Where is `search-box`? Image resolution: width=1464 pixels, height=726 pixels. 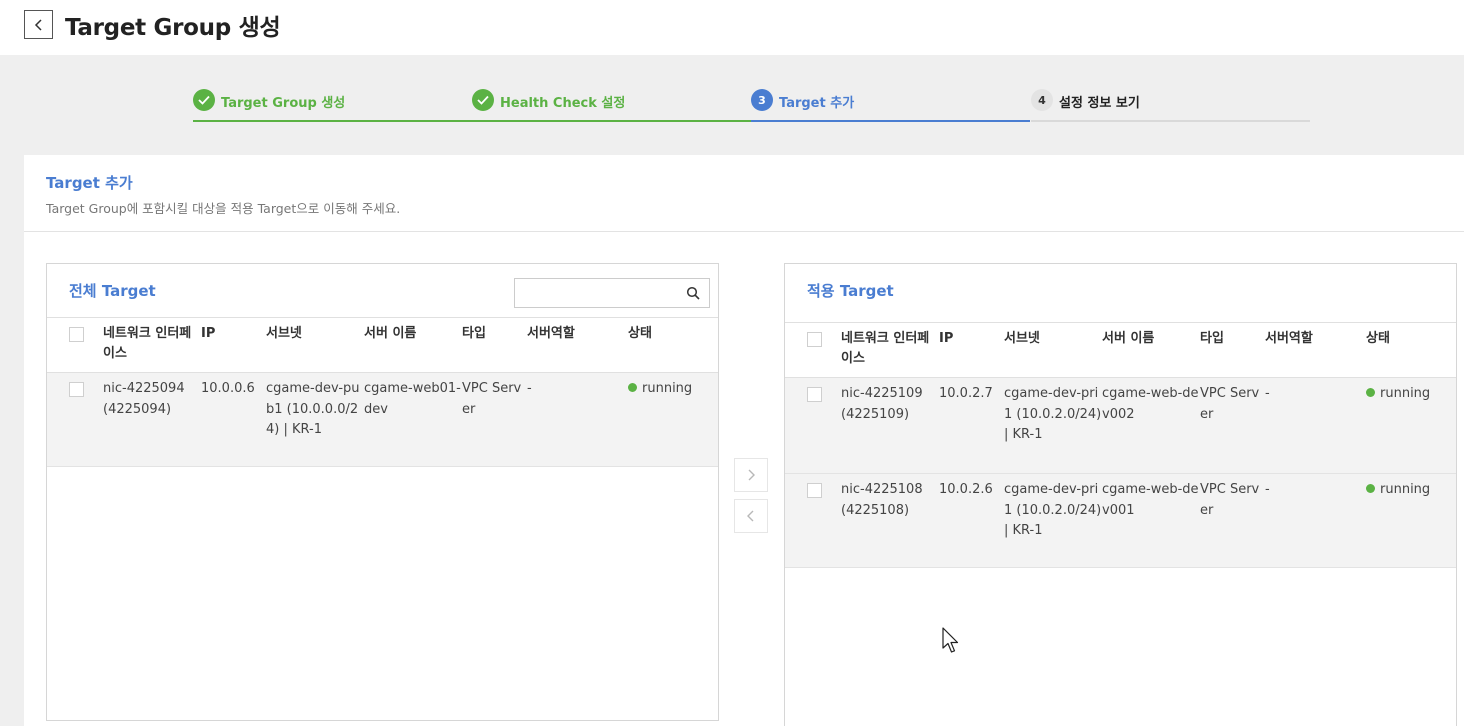
search-box is located at coordinates (612, 293).